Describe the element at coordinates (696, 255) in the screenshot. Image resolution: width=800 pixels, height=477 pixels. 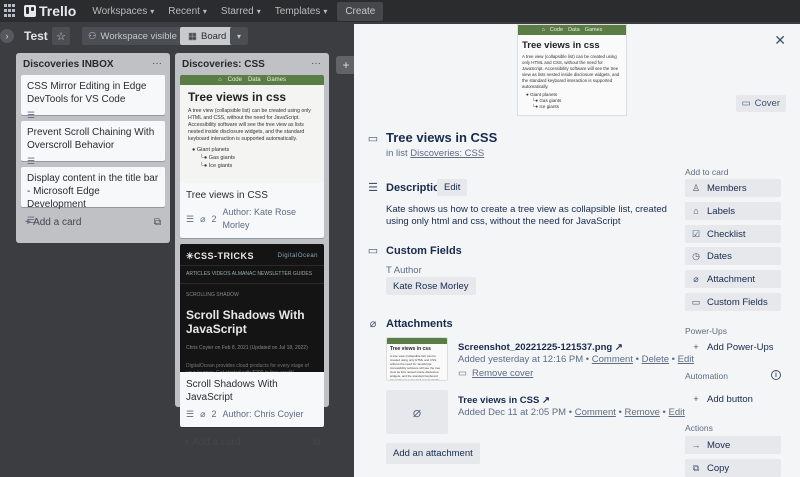
I see `clock-icon: ◷` at that location.